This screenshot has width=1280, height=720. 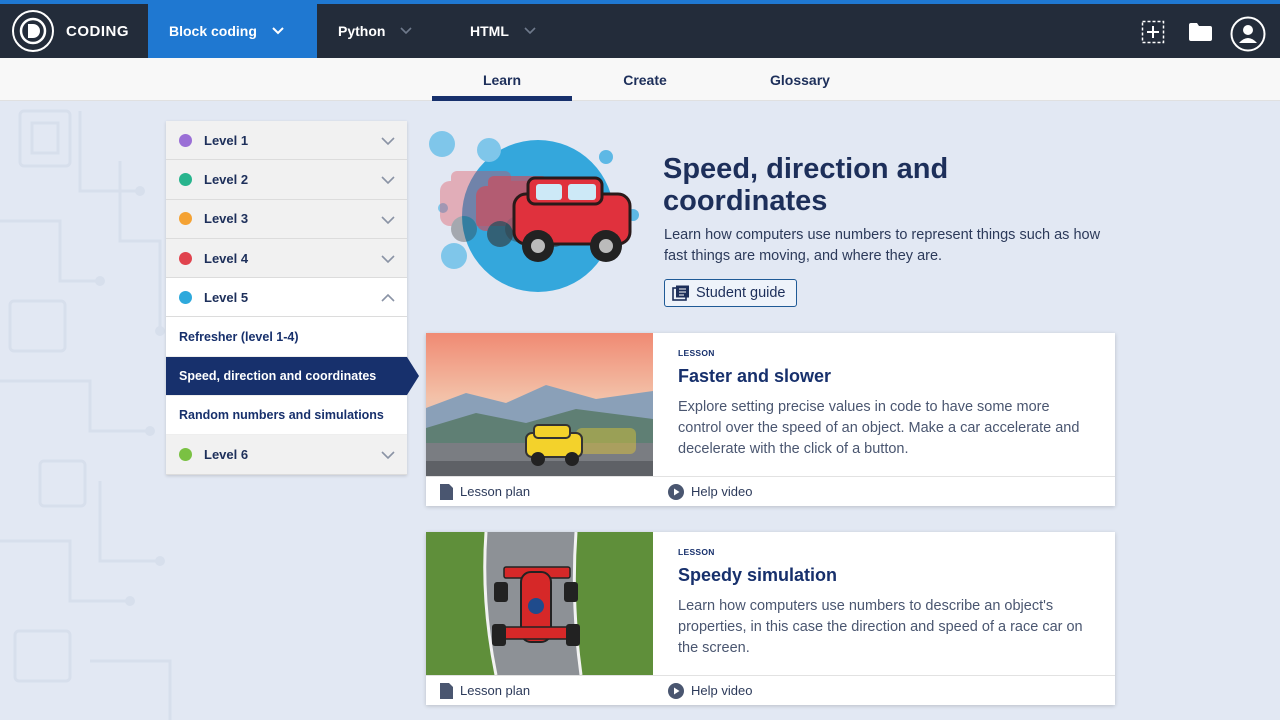 I want to click on chevron-up-icon, so click(x=388, y=298).